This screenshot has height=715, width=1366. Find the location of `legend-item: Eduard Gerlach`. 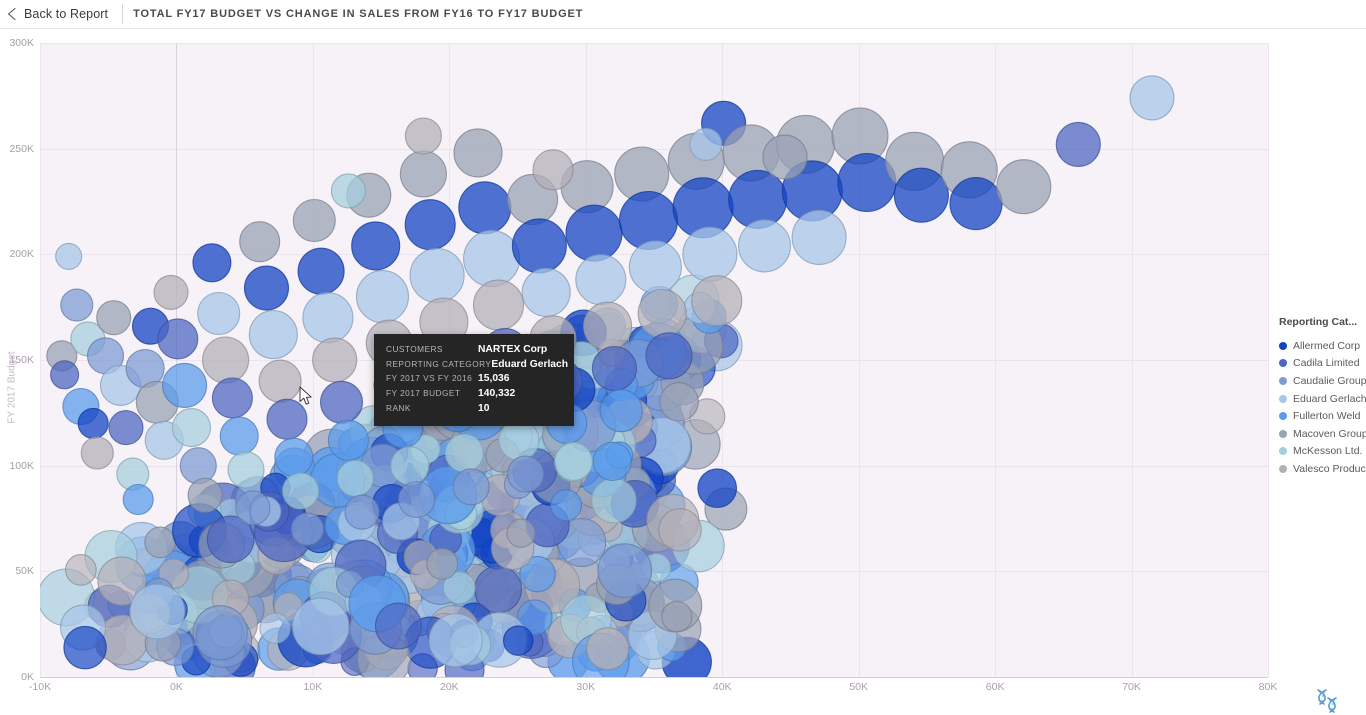

legend-item: Eduard Gerlach is located at coordinates (1322, 399).